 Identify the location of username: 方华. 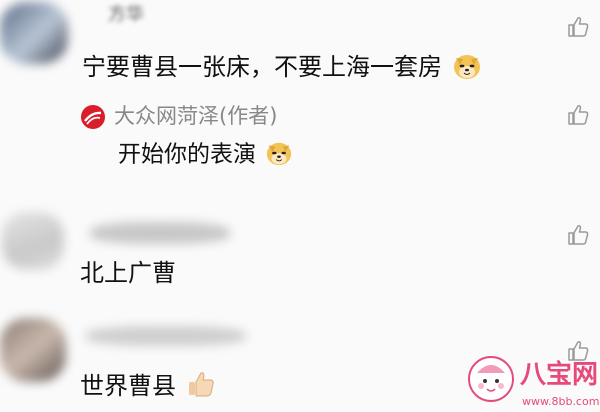
(126, 15).